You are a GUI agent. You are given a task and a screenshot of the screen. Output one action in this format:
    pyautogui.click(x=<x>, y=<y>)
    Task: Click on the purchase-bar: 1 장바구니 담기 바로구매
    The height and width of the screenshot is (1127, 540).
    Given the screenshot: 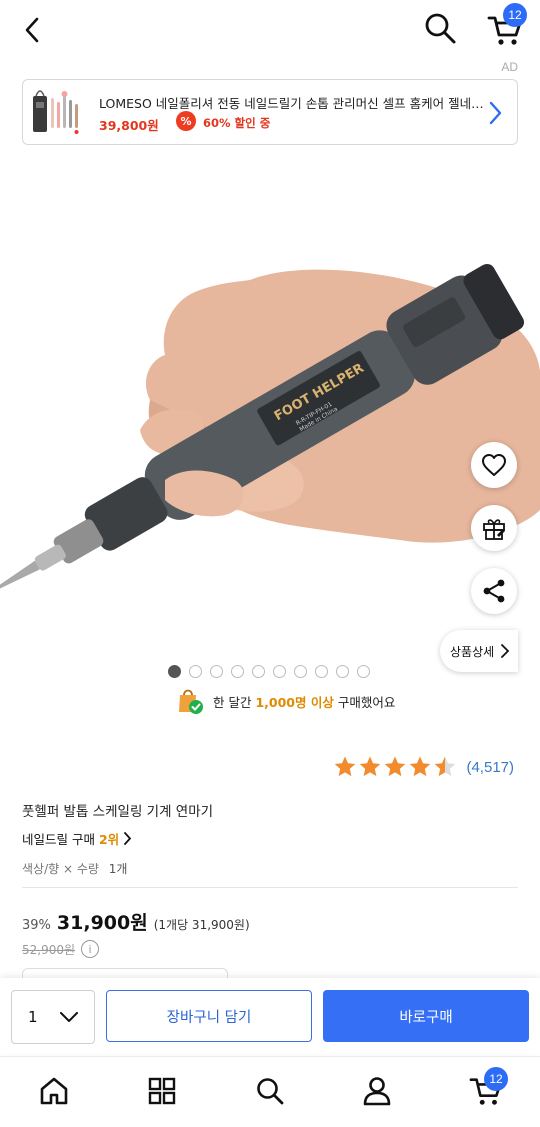 What is the action you would take?
    pyautogui.click(x=270, y=1016)
    